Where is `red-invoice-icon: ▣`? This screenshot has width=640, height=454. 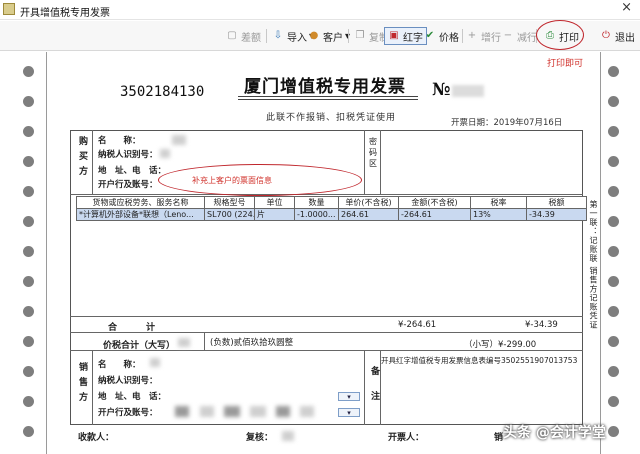 red-invoice-icon: ▣ is located at coordinates (394, 35).